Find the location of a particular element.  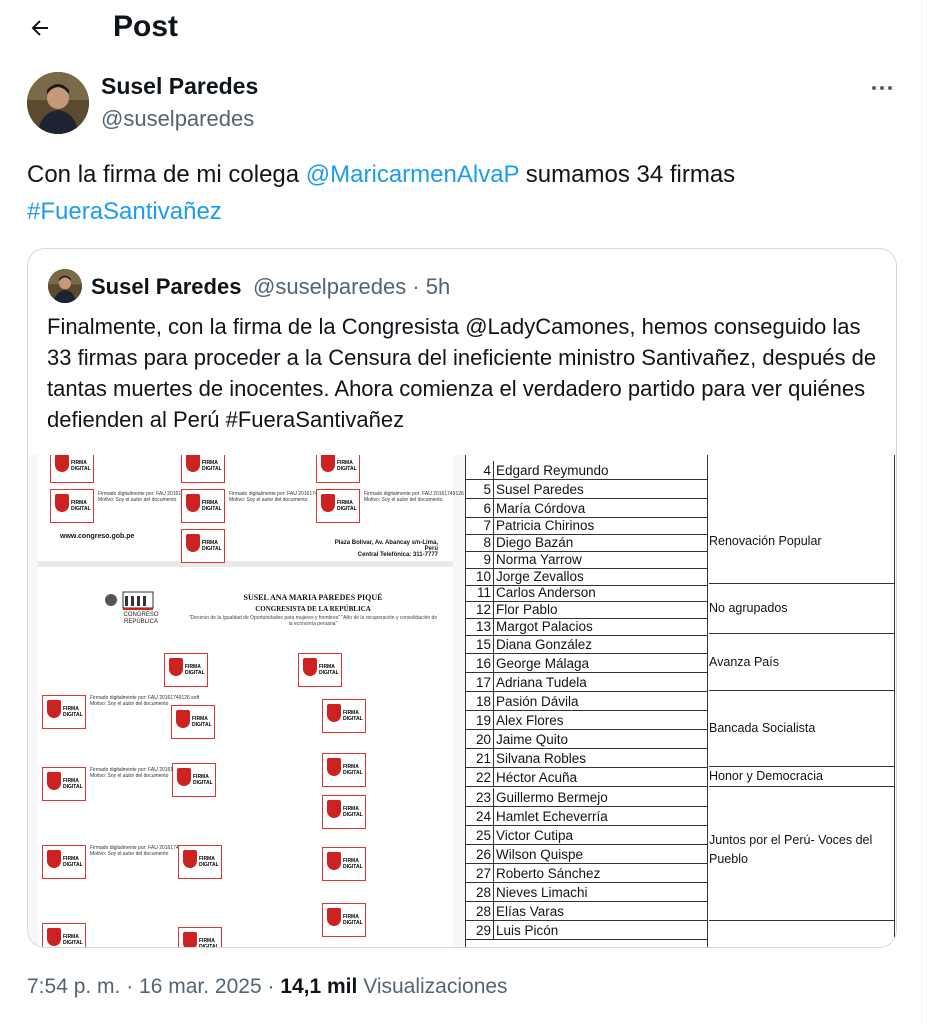

table-row: 27 Roberto Sánchez is located at coordinates (586, 873).